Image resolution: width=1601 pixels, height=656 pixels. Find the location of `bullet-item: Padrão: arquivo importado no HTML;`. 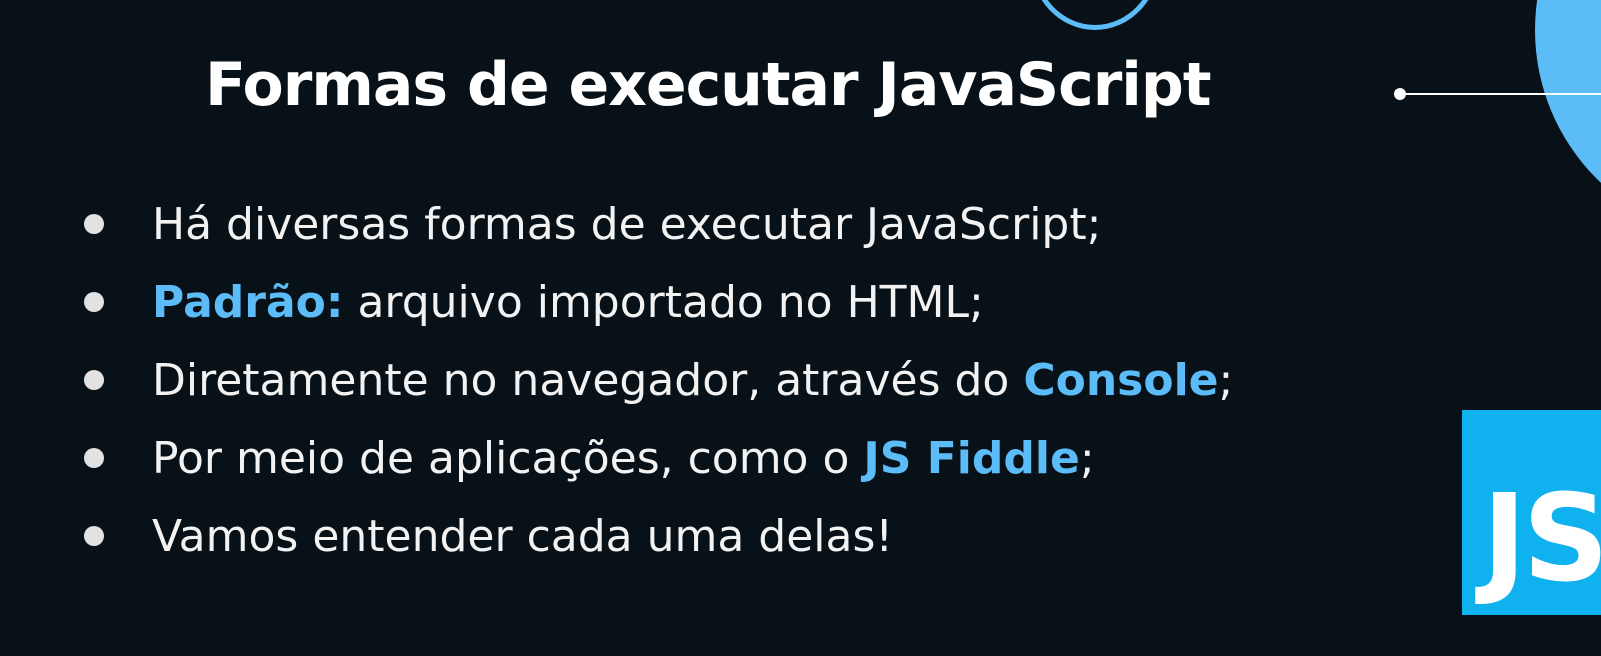

bullet-item: Padrão: arquivo importado no HTML; is located at coordinates (656, 302).